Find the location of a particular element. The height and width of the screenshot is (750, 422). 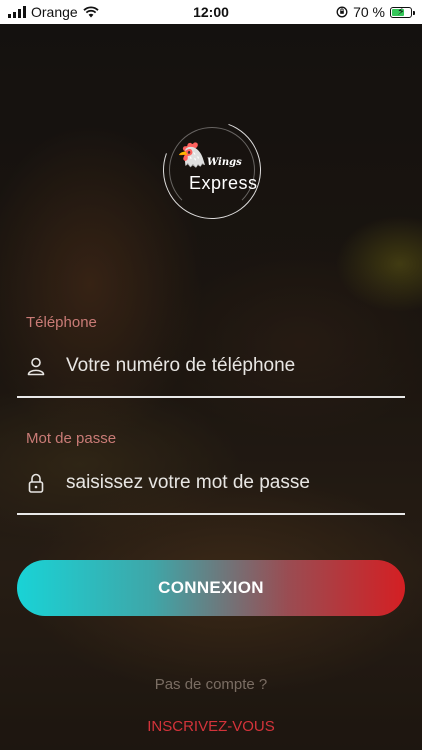

password-underline is located at coordinates (211, 514).